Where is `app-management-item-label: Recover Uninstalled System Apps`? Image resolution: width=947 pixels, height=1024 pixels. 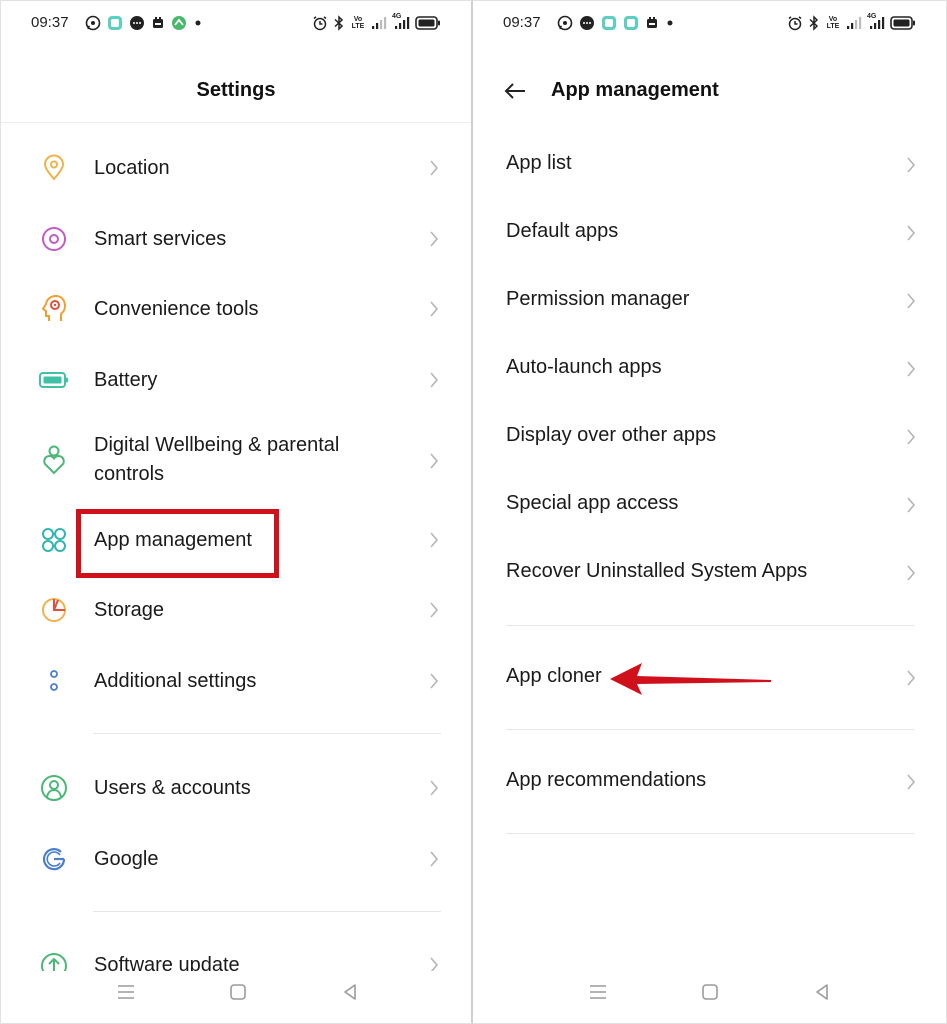 app-management-item-label: Recover Uninstalled System Apps is located at coordinates (657, 571).